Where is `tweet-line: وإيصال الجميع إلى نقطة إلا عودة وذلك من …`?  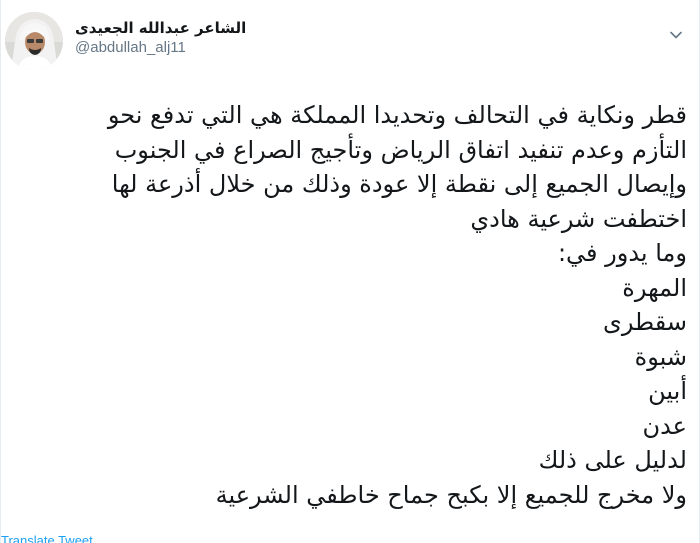
tweet-line: وإيصال الجميع إلى نقطة إلا عودة وذلك من … is located at coordinates (399, 184).